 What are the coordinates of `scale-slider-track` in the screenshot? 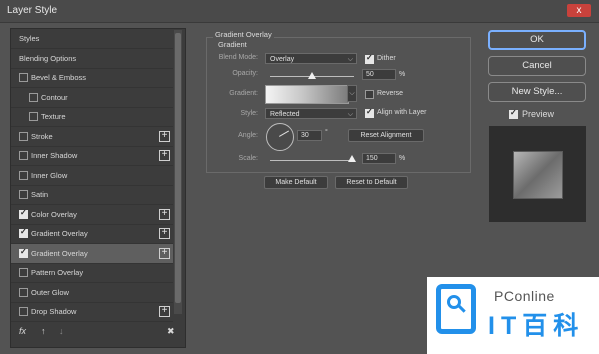 It's located at (312, 160).